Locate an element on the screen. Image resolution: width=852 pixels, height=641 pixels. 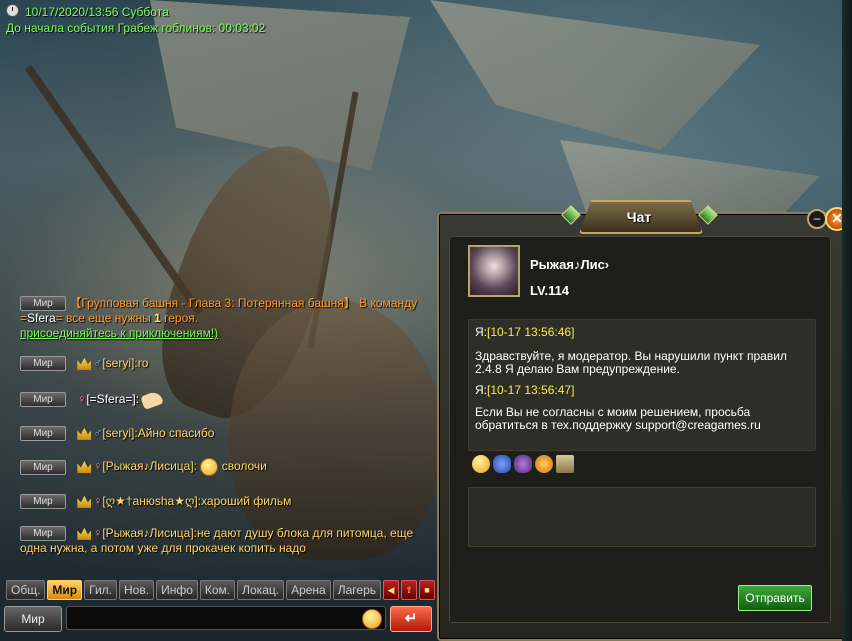
tab-guild: Гил. is located at coordinates (100, 590).